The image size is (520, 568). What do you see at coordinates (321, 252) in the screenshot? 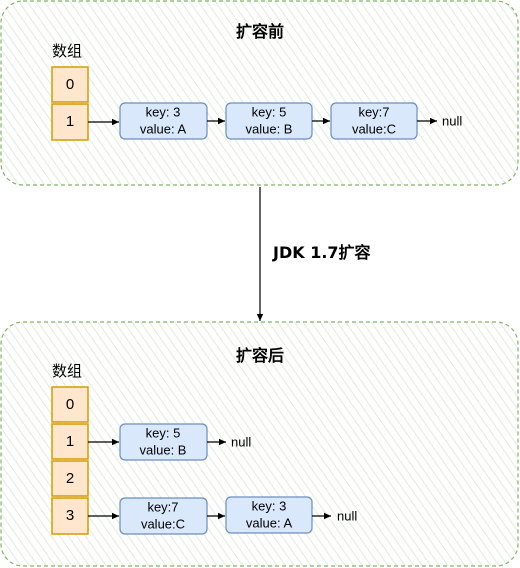
I see `transition-label: JDK 1.7扩容` at bounding box center [321, 252].